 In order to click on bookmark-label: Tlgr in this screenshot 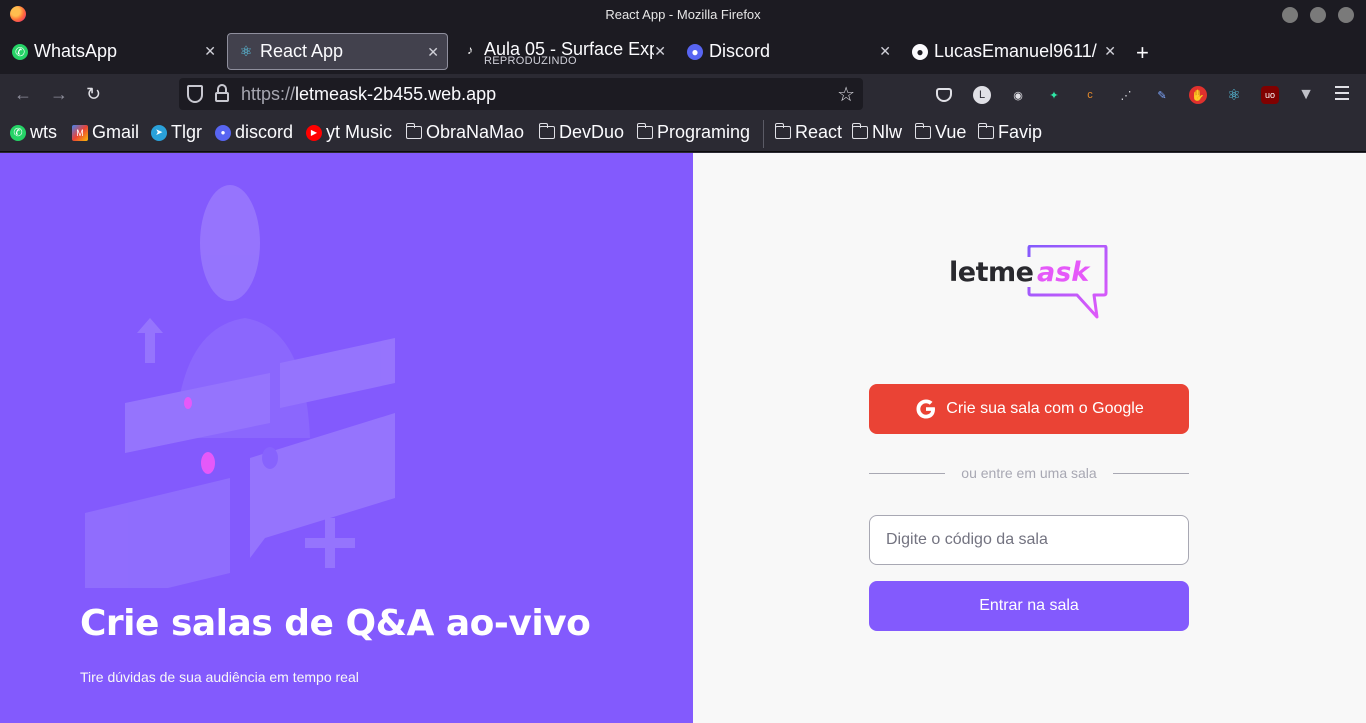, I will do `click(186, 132)`.